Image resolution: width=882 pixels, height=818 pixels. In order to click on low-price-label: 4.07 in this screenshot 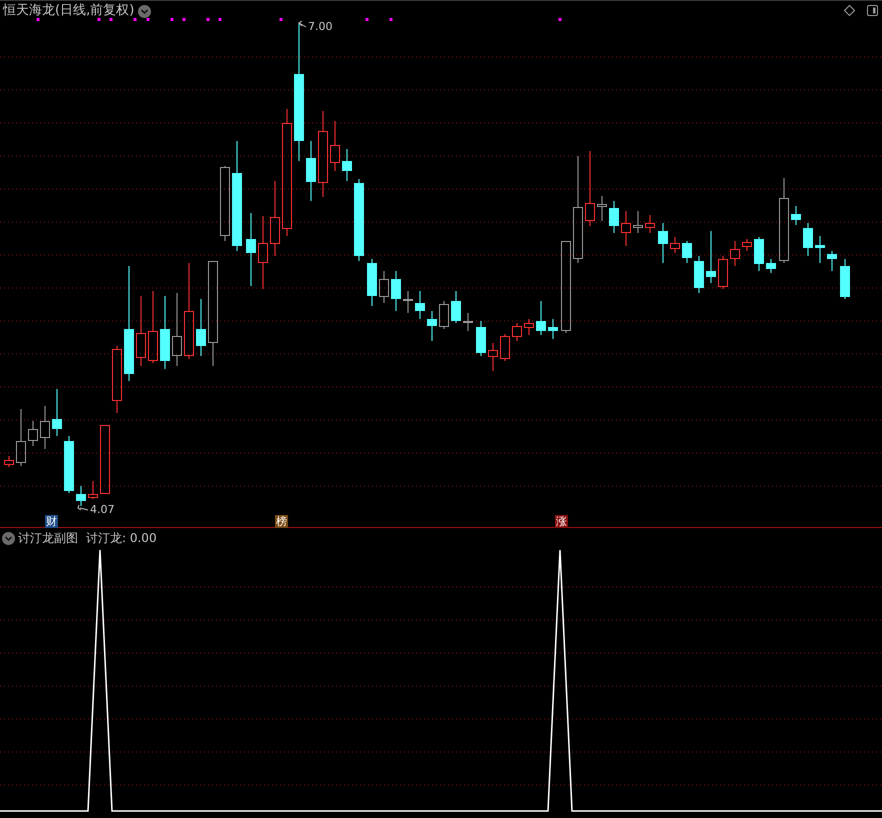, I will do `click(102, 509)`.